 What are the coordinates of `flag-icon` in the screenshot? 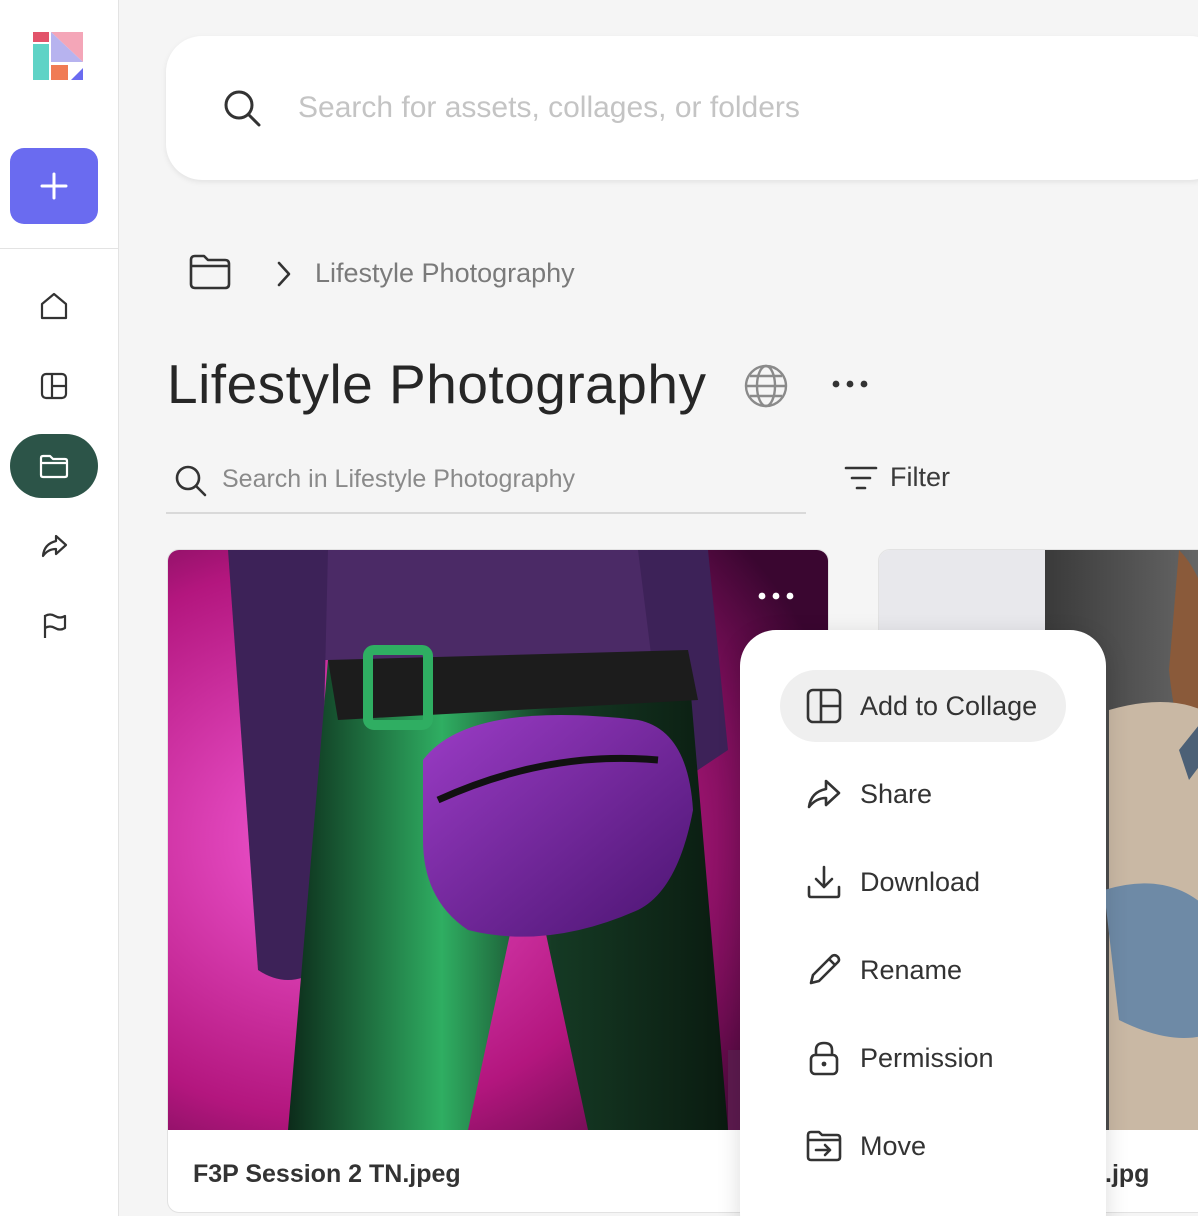 It's located at (55, 625).